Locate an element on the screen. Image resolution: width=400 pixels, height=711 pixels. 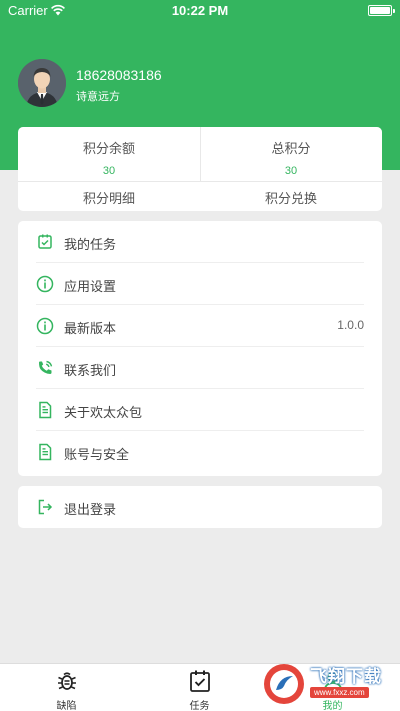
tab-tasks: 任务 is located at coordinates (199, 687).